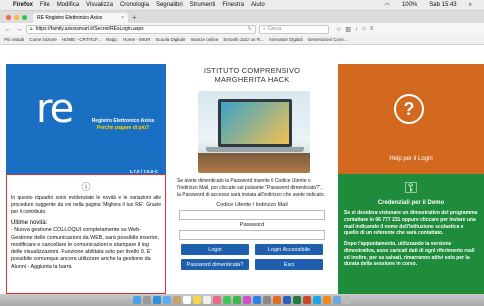 The image size is (484, 306). Describe the element at coordinates (70, 18) in the screenshot. I see `tab-title: RE Registro Elettronico Axios` at that location.